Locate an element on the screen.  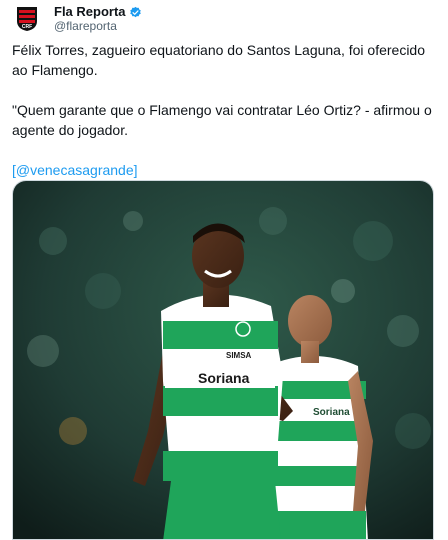
display-name: Fla Reporta is located at coordinates (90, 12).